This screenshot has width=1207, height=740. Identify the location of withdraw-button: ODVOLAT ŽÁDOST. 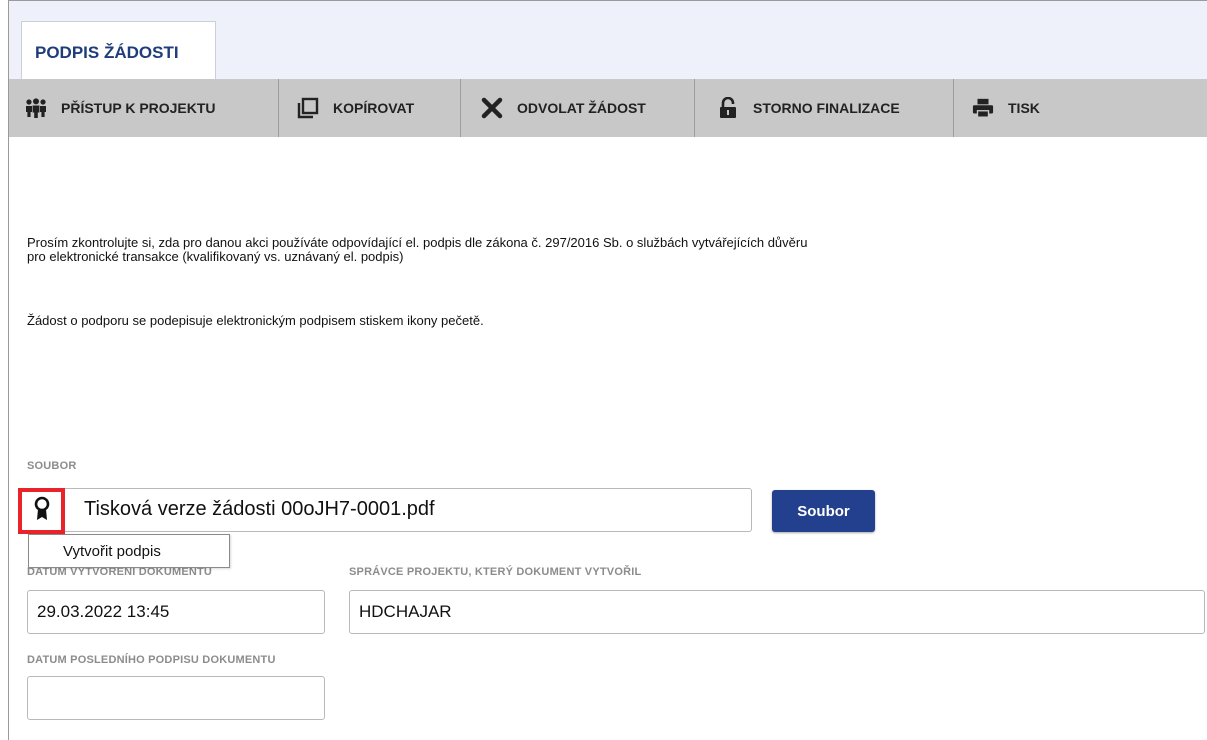
(578, 108).